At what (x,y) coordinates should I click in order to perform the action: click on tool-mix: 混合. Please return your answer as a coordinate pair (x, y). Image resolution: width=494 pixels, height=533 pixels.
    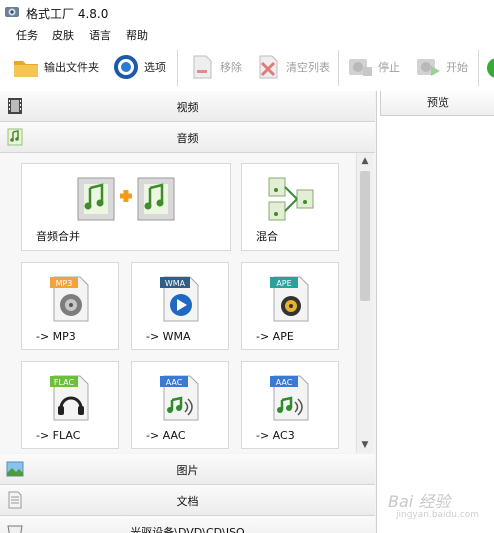
    Looking at the image, I should click on (290, 207).